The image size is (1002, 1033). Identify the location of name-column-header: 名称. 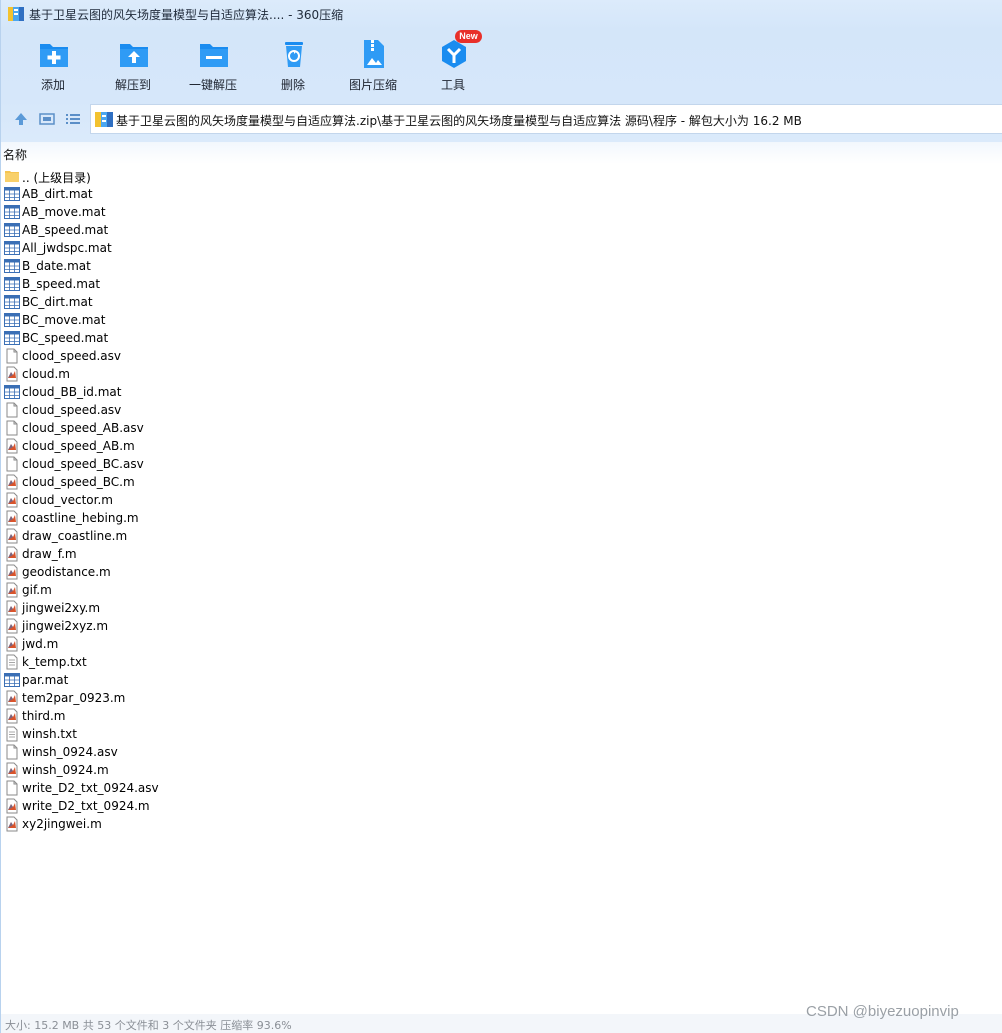
(15, 154).